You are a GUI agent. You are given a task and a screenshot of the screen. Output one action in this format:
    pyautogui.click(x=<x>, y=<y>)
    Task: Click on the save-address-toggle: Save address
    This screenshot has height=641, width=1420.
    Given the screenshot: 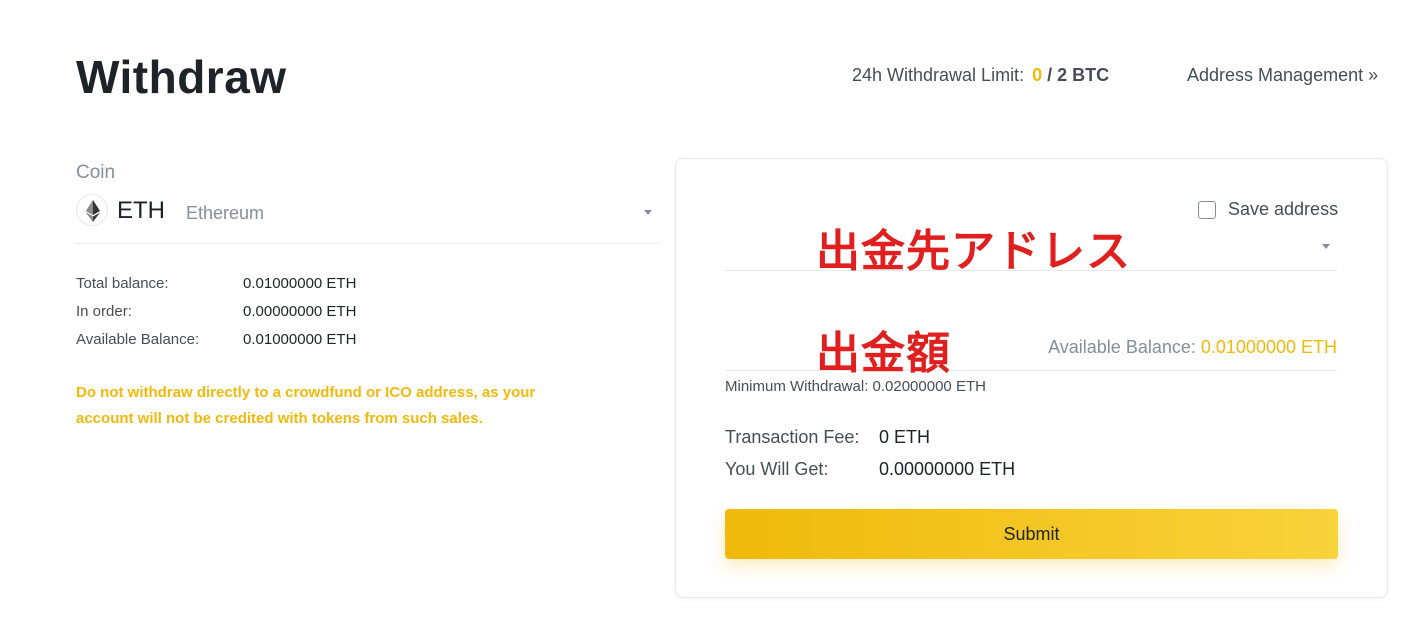 What is the action you would take?
    pyautogui.click(x=1268, y=209)
    